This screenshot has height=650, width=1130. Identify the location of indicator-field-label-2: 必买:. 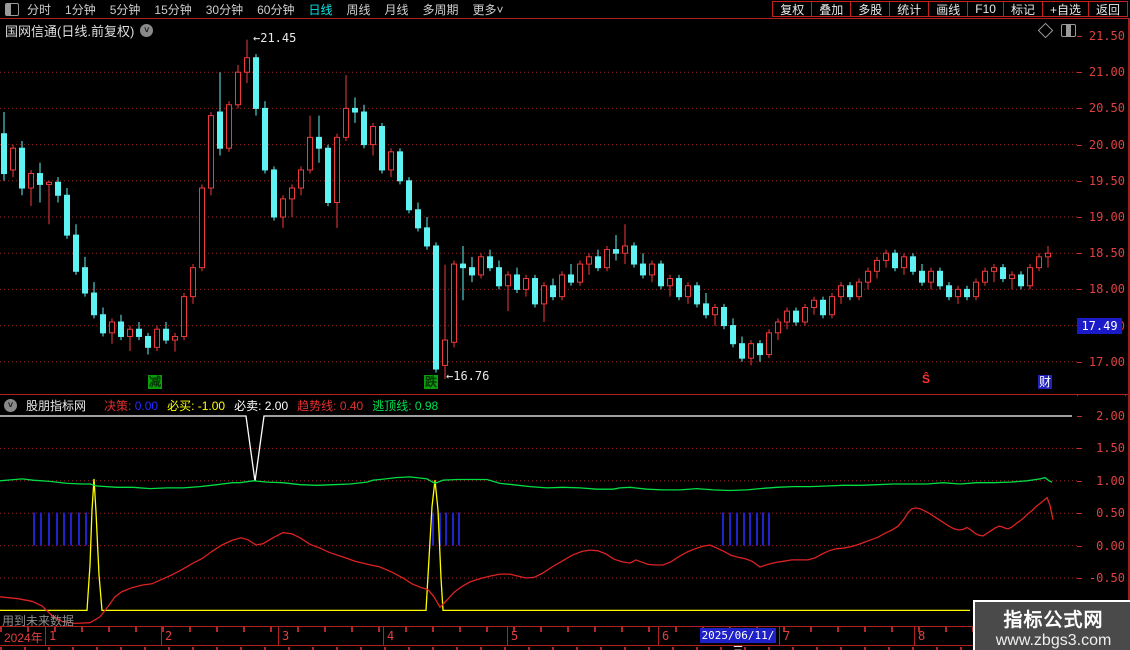
(181, 405).